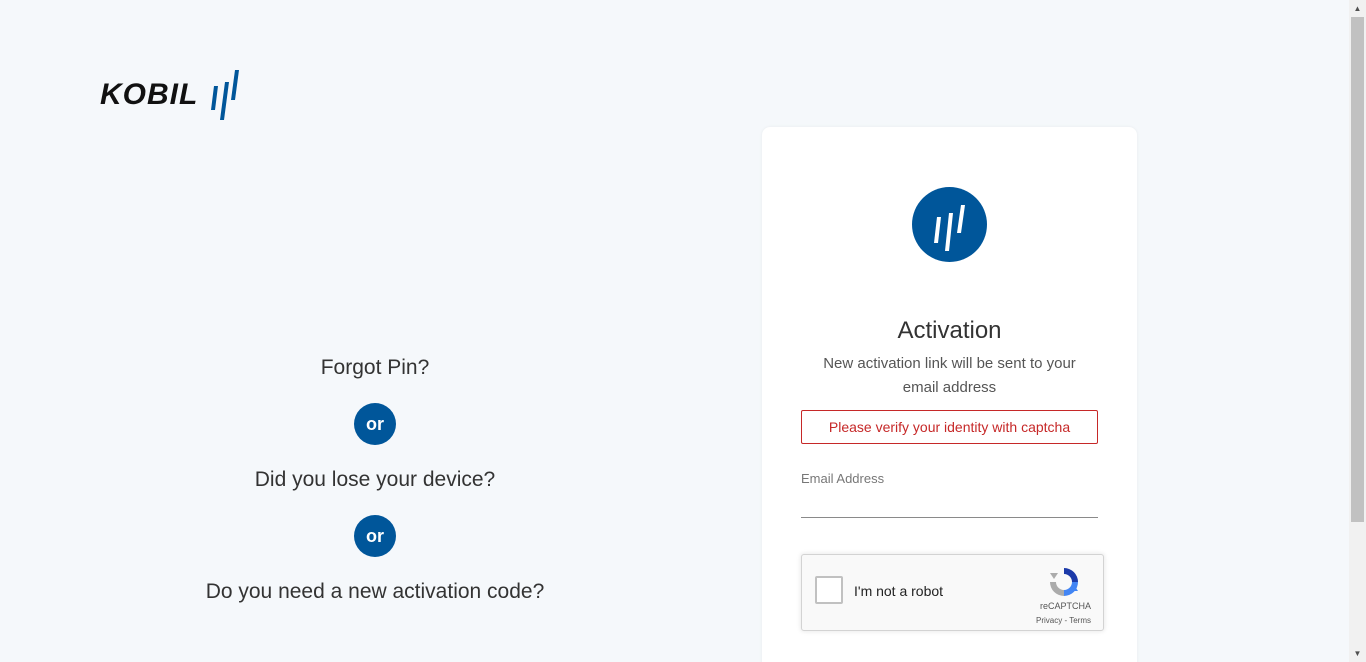 The image size is (1366, 662). I want to click on forgot-pin-link: Forgot Pin?, so click(375, 368).